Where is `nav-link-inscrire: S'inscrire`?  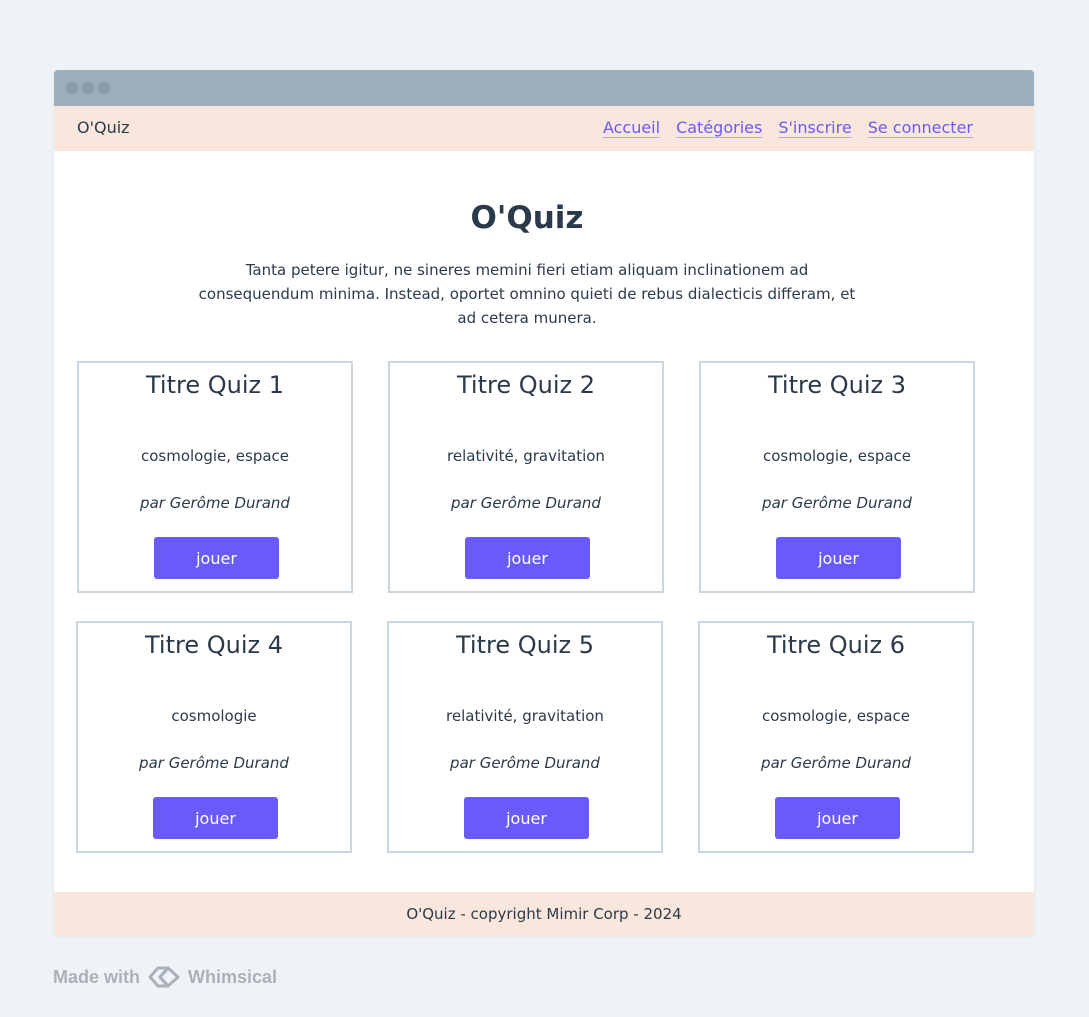
nav-link-inscrire: S'inscrire is located at coordinates (814, 127).